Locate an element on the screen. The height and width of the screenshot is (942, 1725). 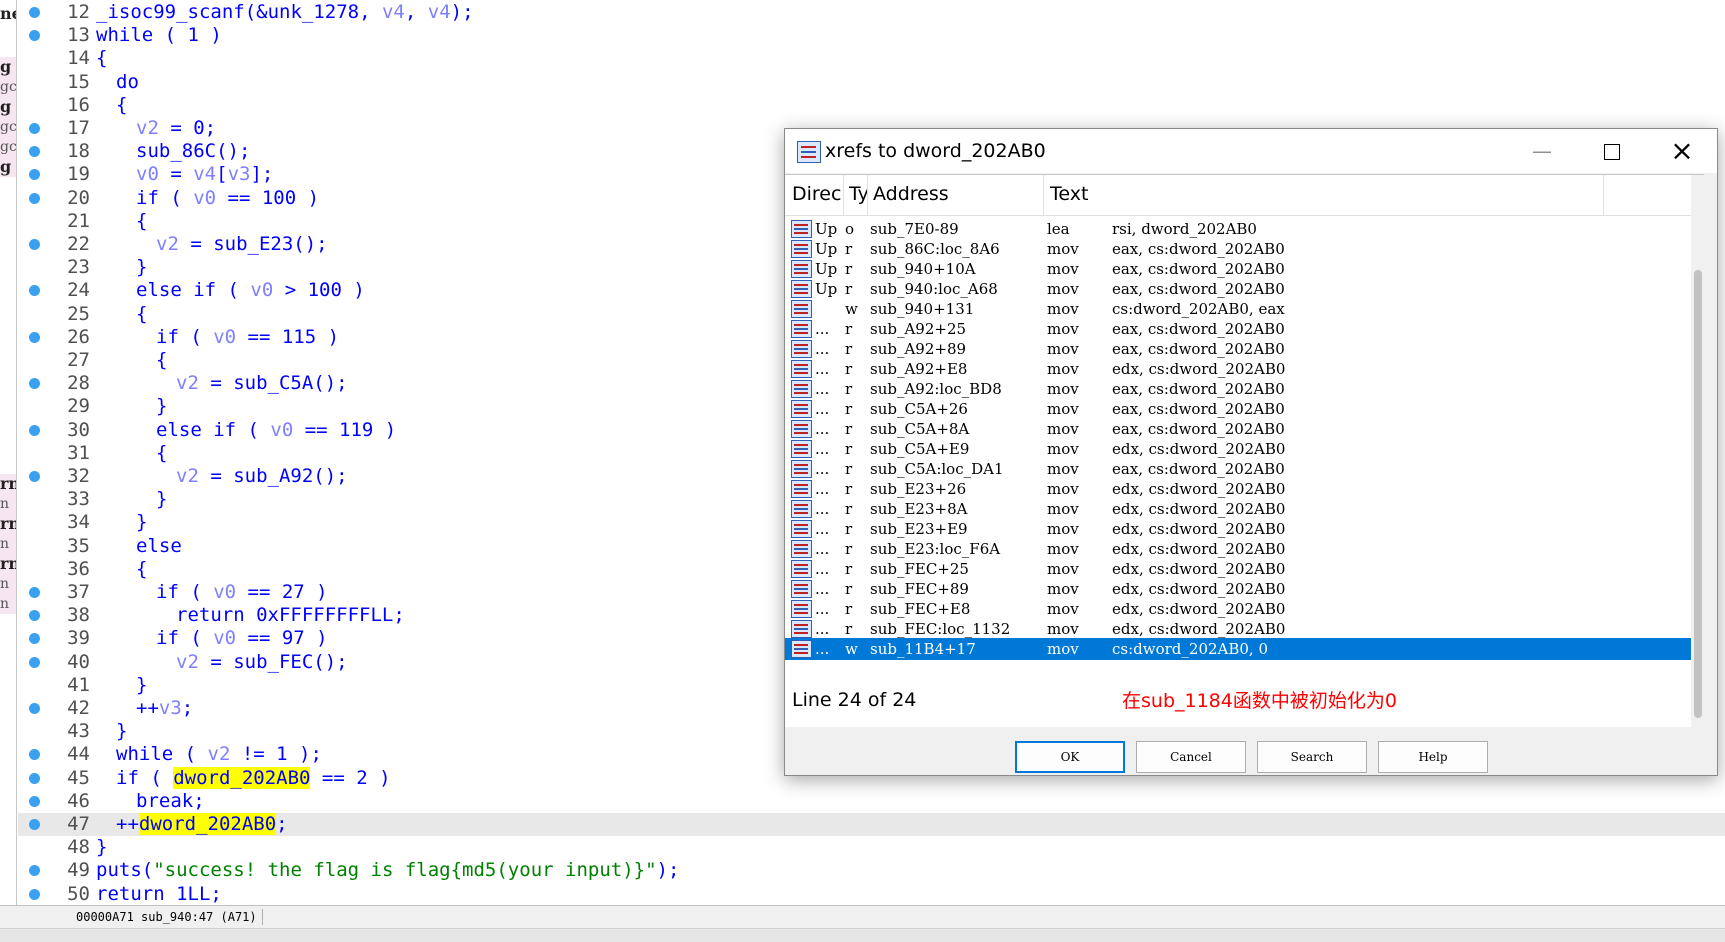
xref-row: ... r sub_FEC+E8 mov edx, cs:dword_202AB0 is located at coordinates (1238, 609).